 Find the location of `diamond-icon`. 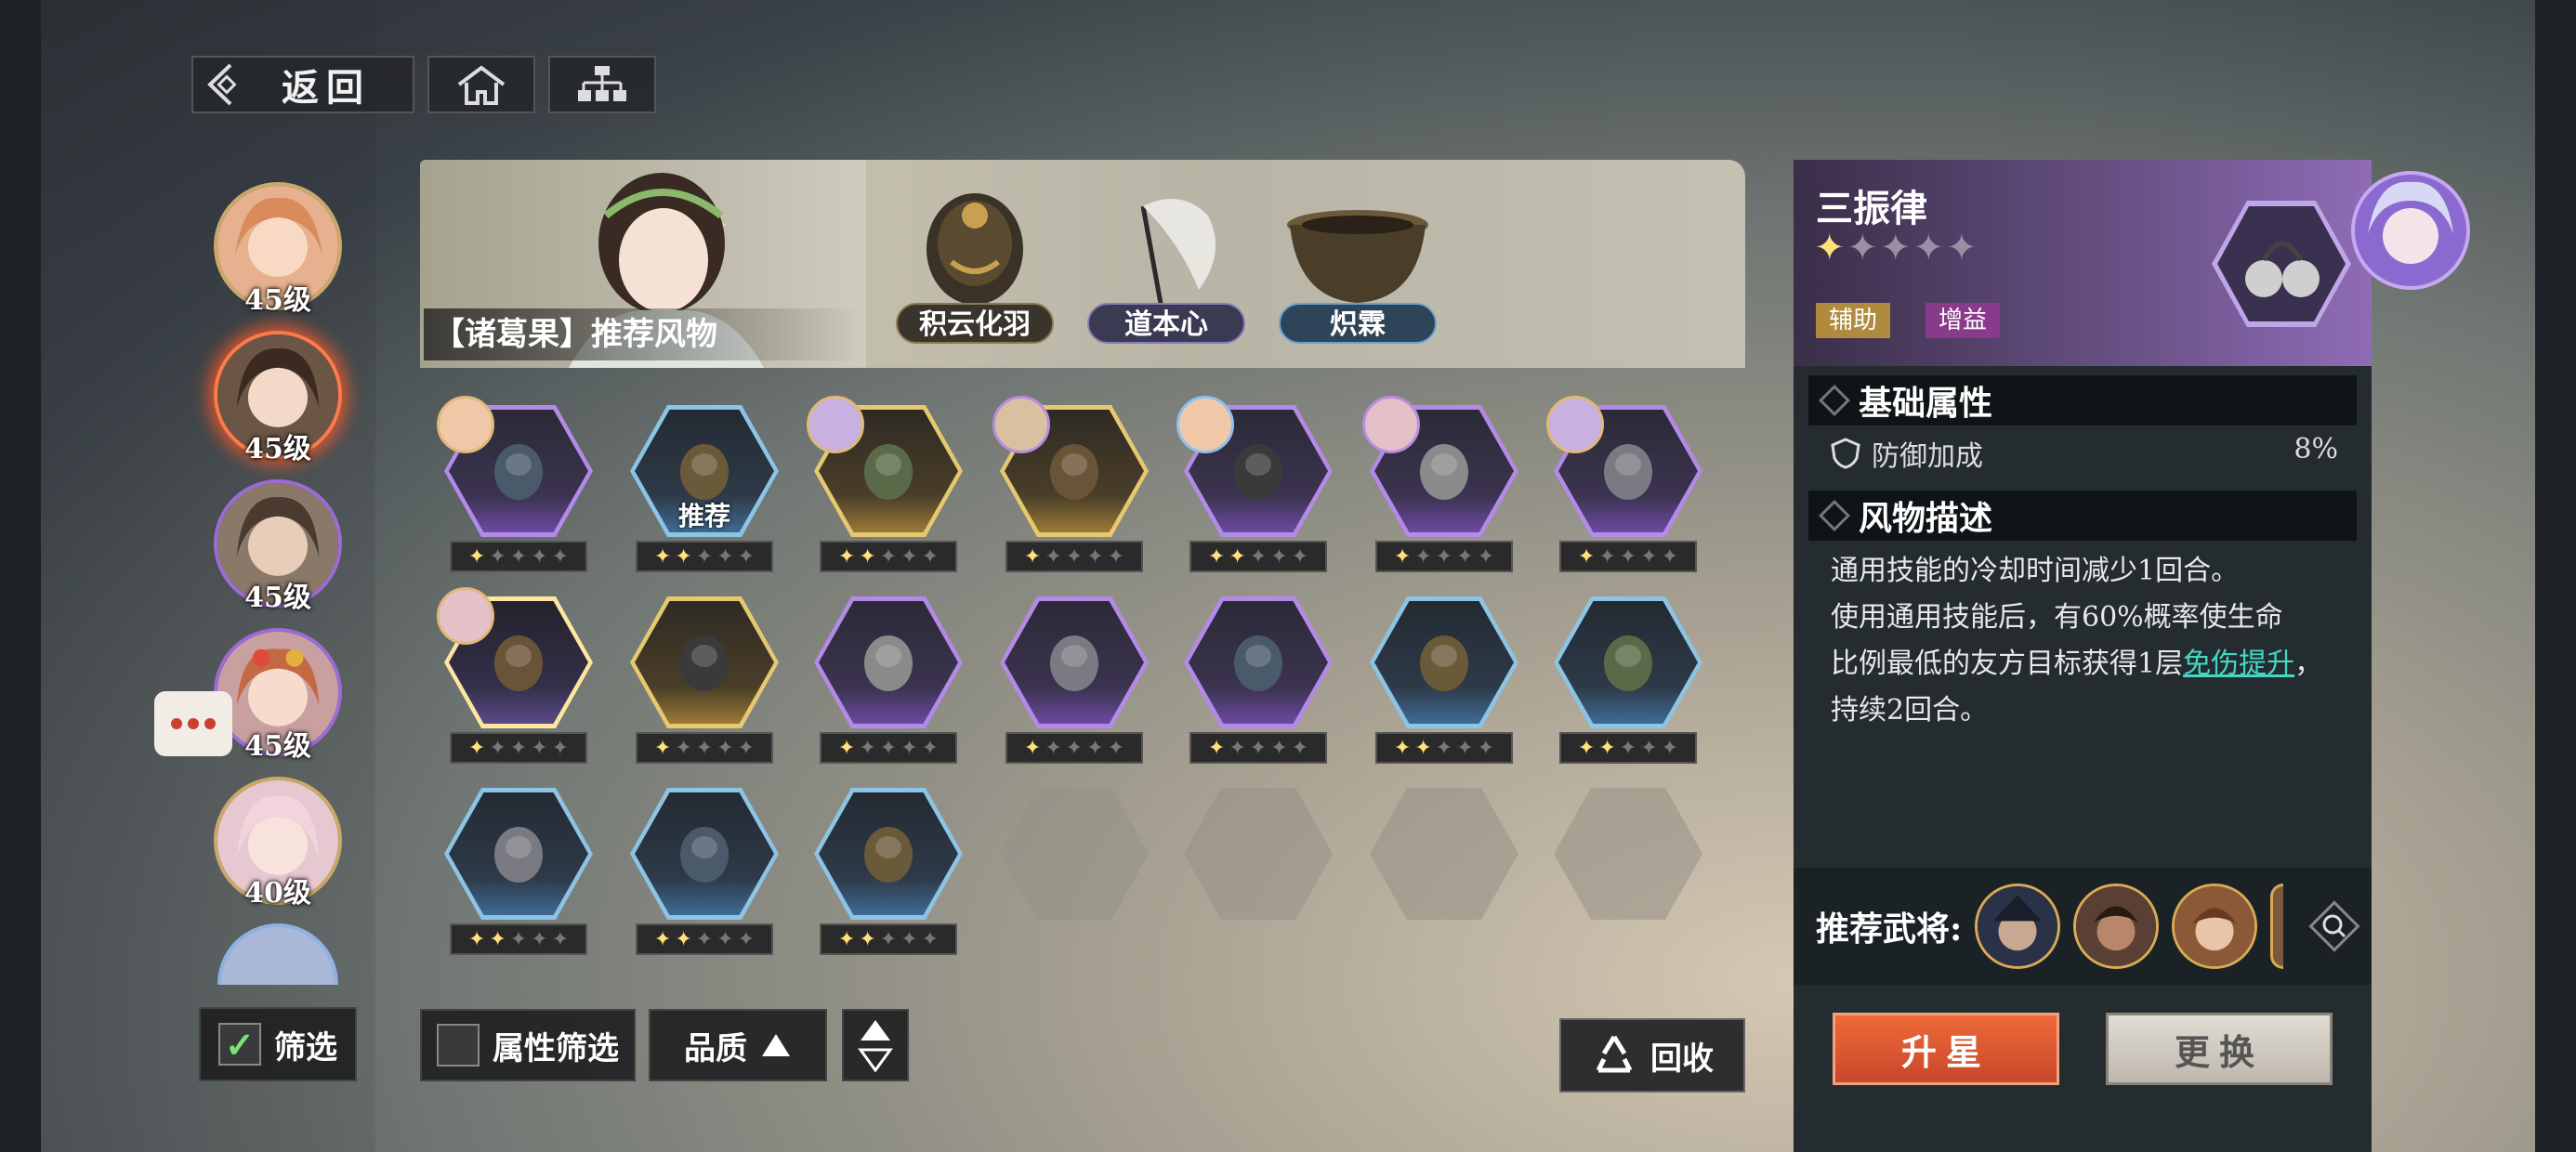

diamond-icon is located at coordinates (1834, 400).